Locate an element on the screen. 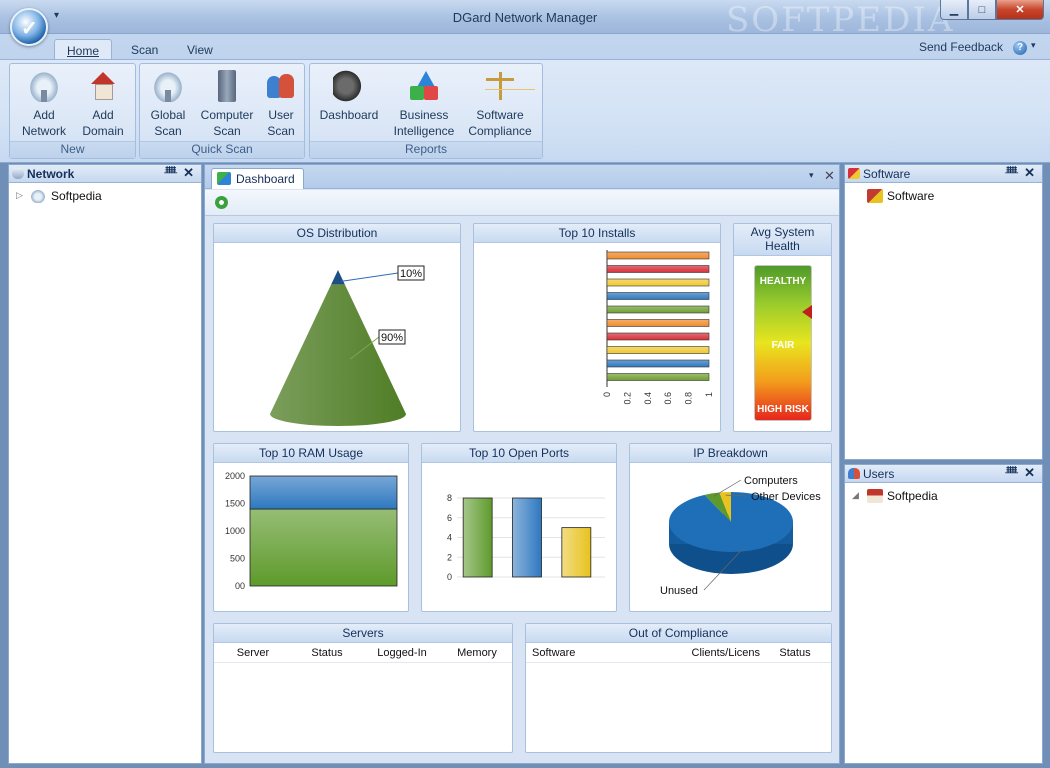  dashboard-button: Dashboard is located at coordinates (349, 94).